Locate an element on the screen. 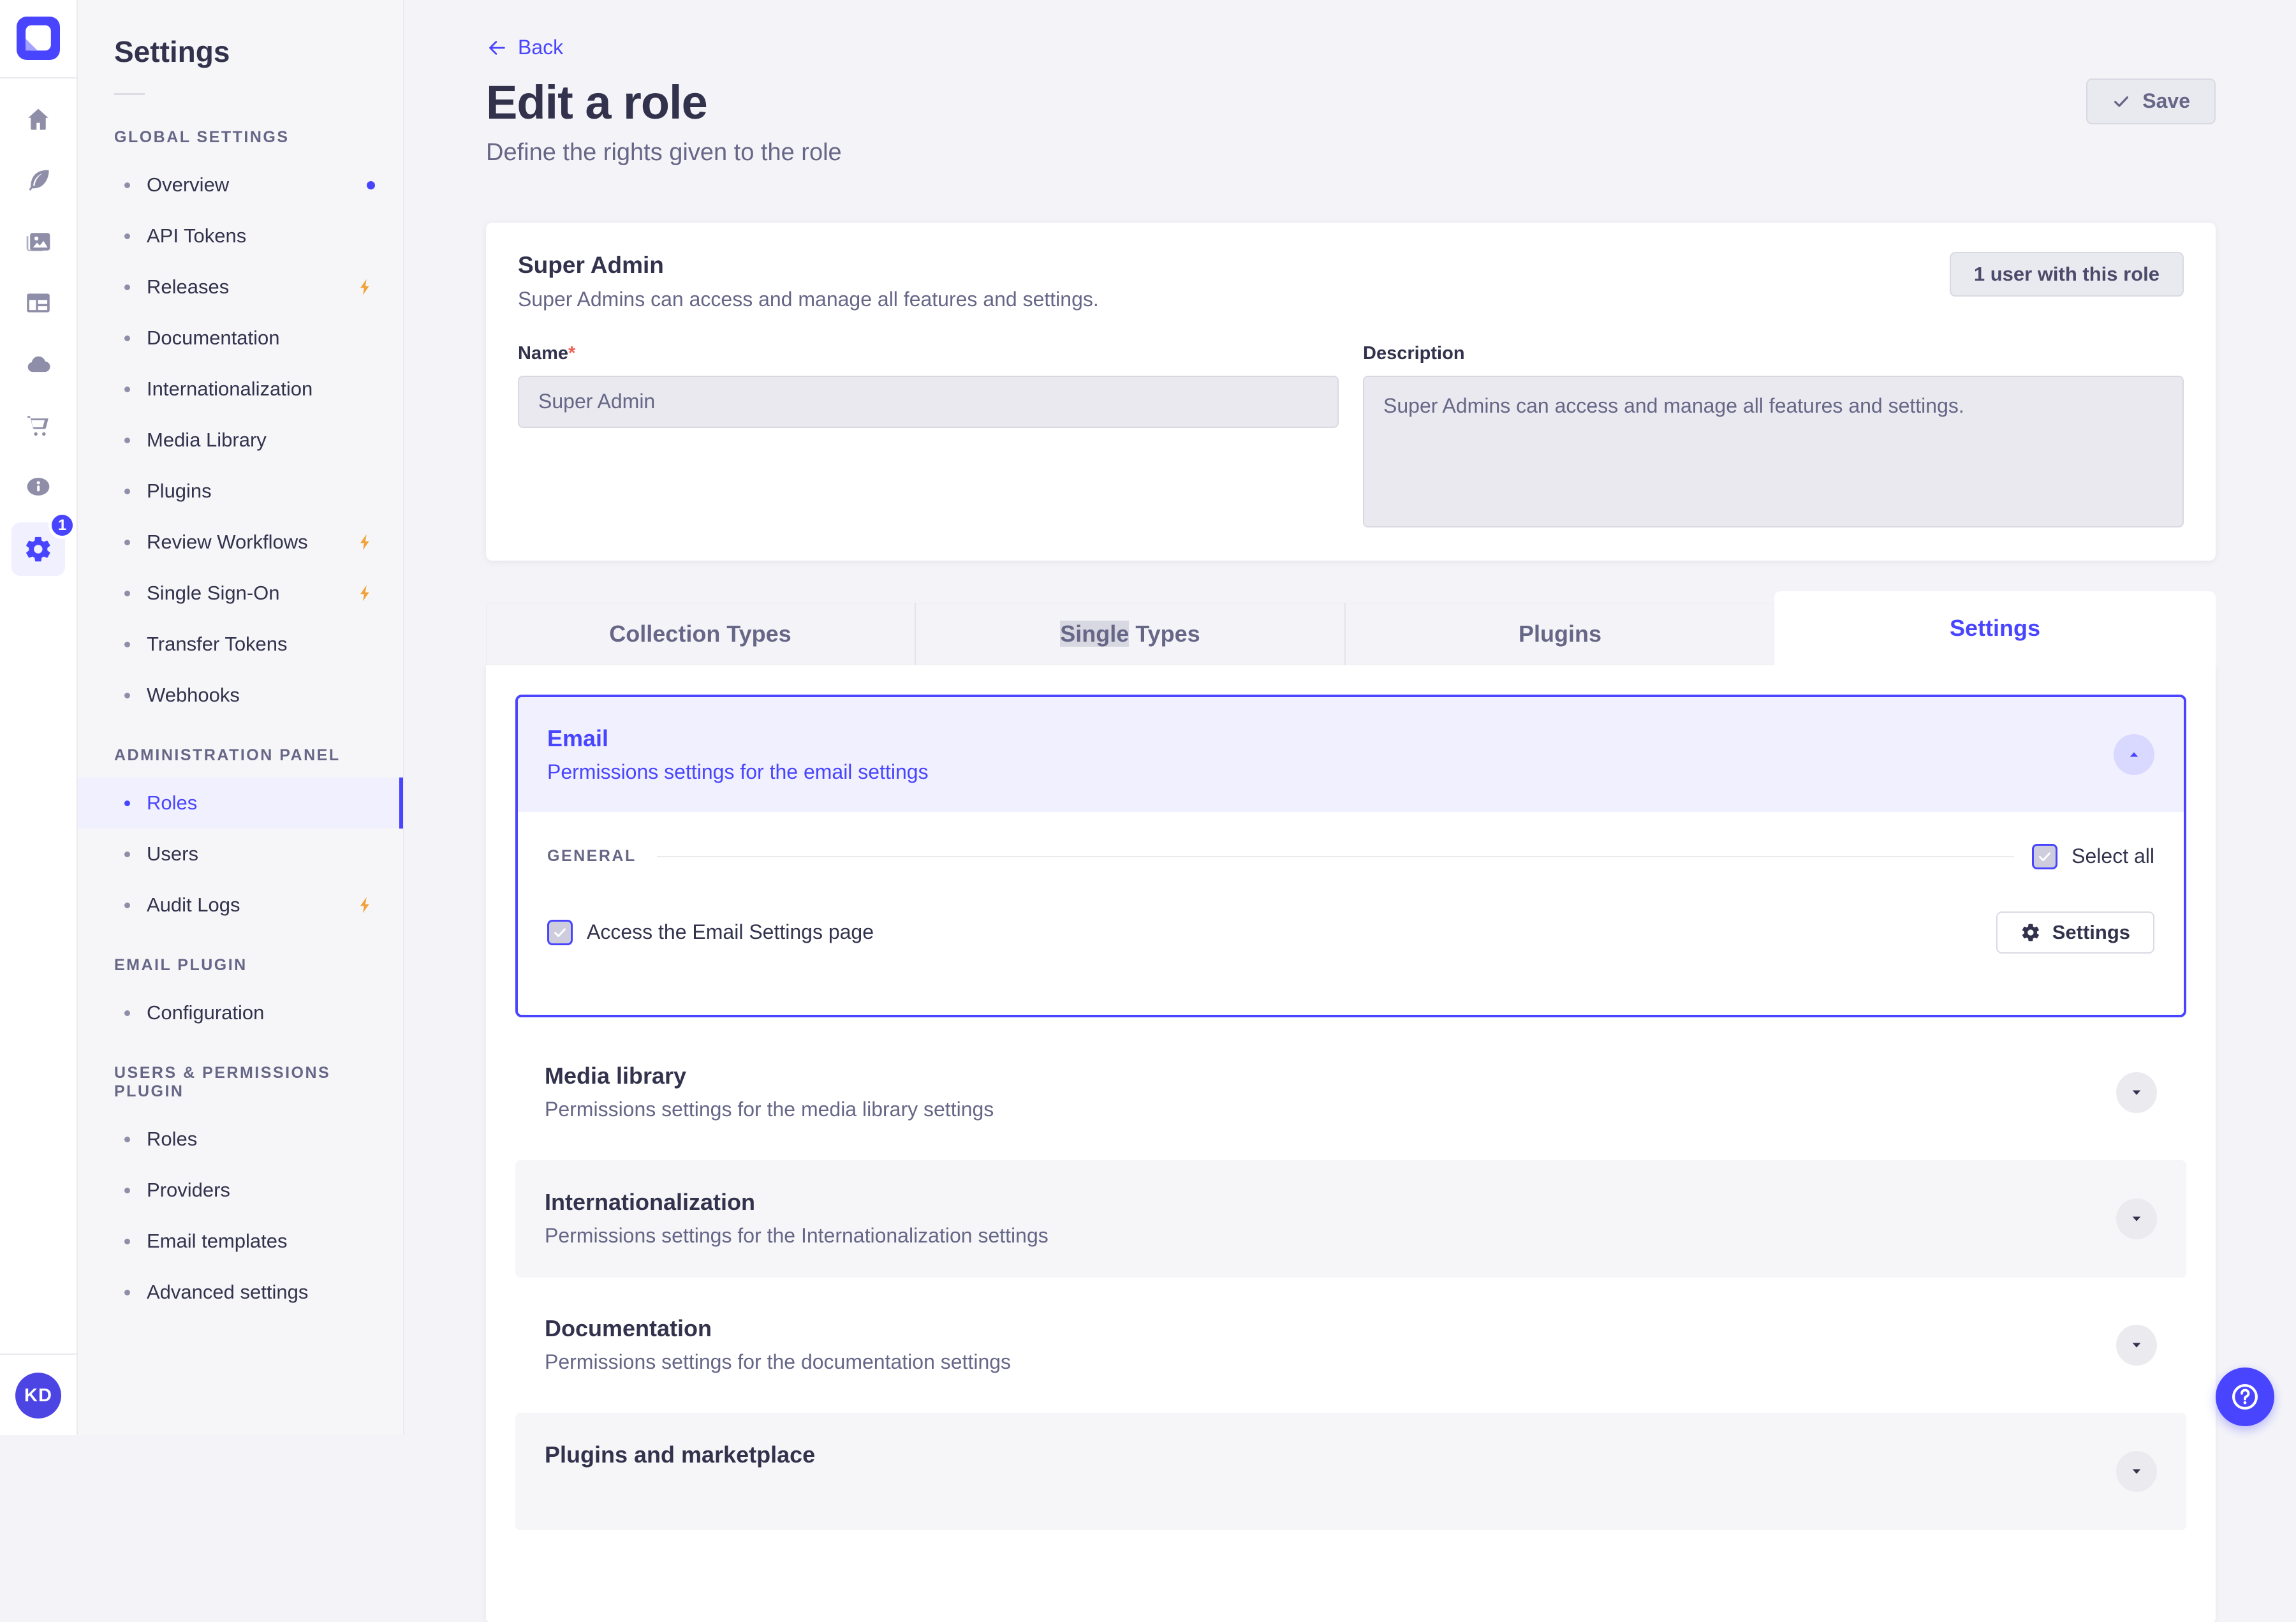  page-subtitle: Define the rights given to the role is located at coordinates (1351, 152).